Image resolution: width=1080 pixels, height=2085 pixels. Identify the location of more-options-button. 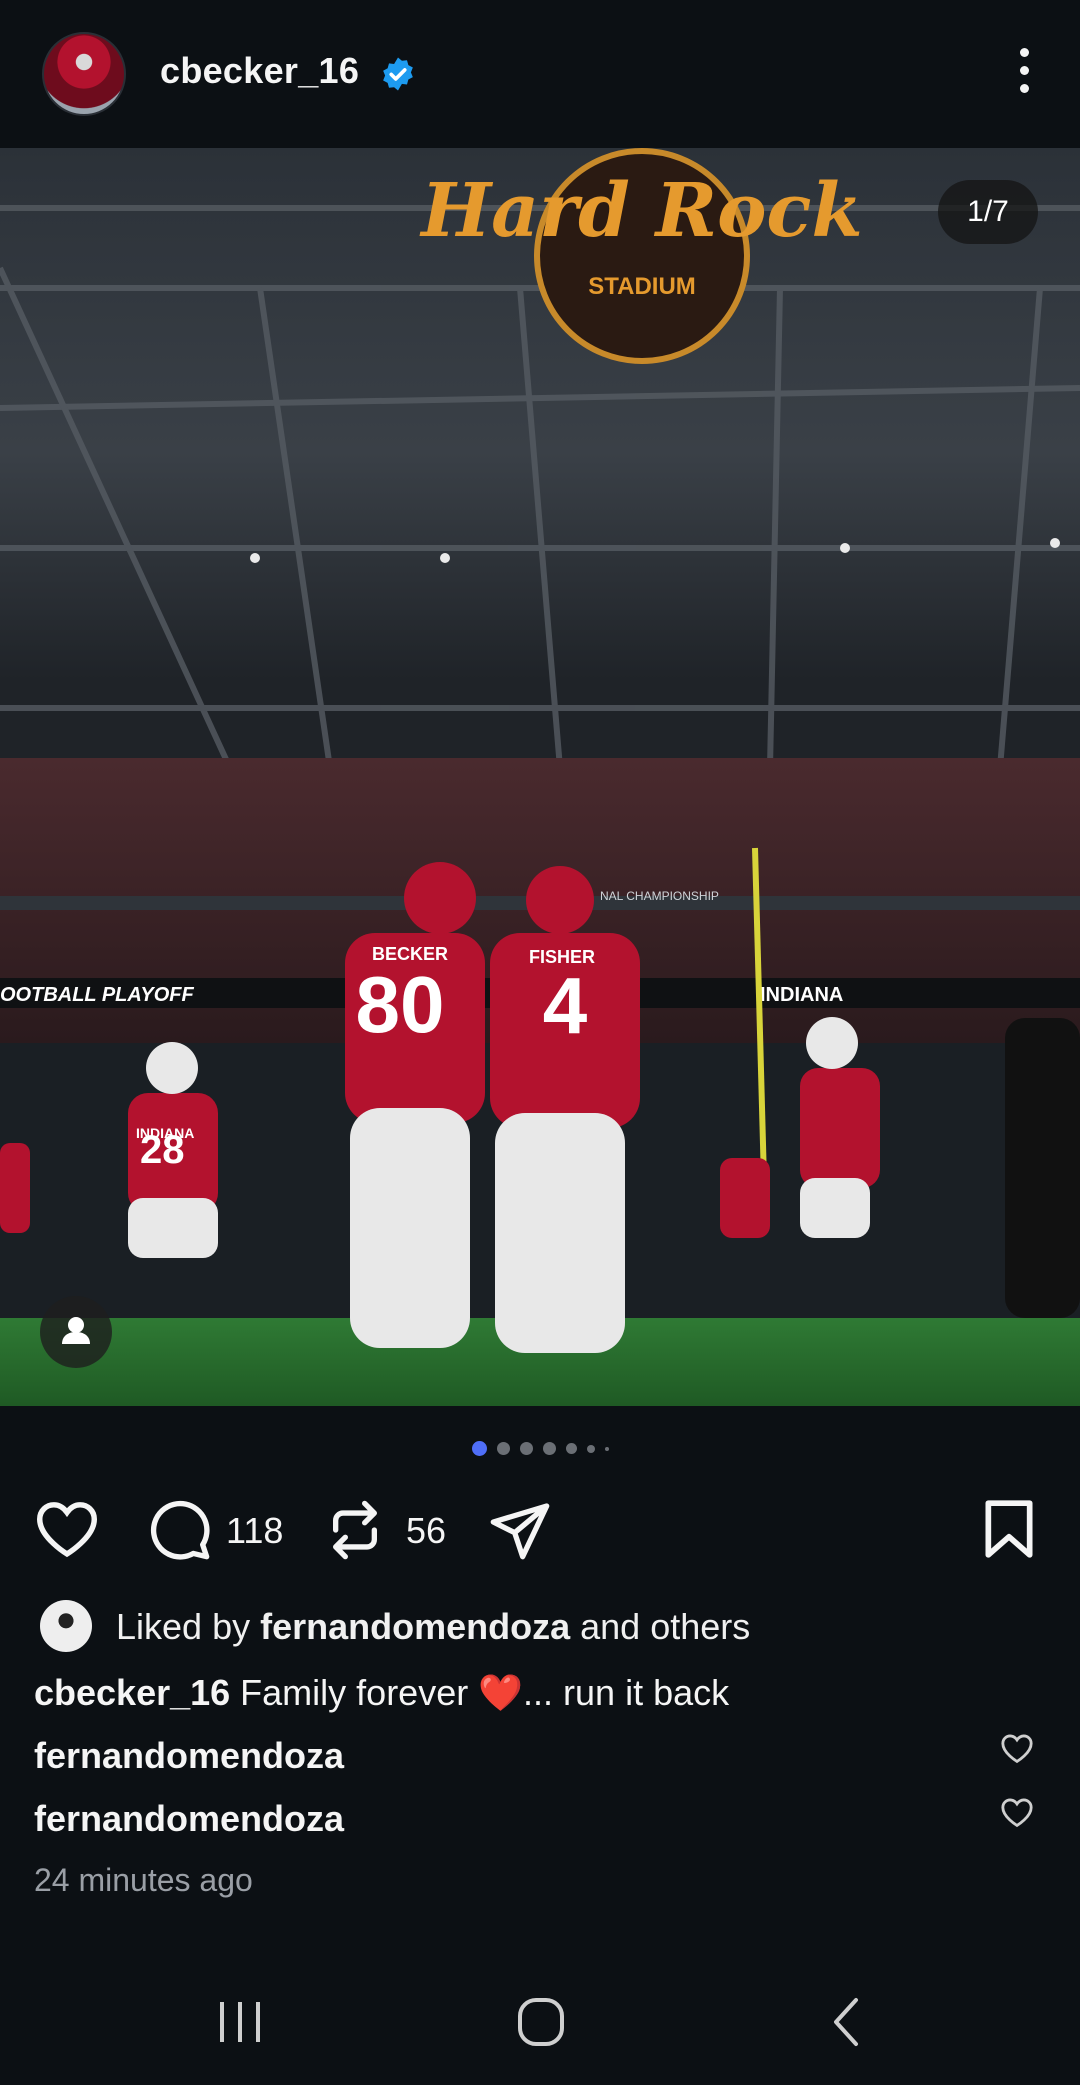
(1024, 74).